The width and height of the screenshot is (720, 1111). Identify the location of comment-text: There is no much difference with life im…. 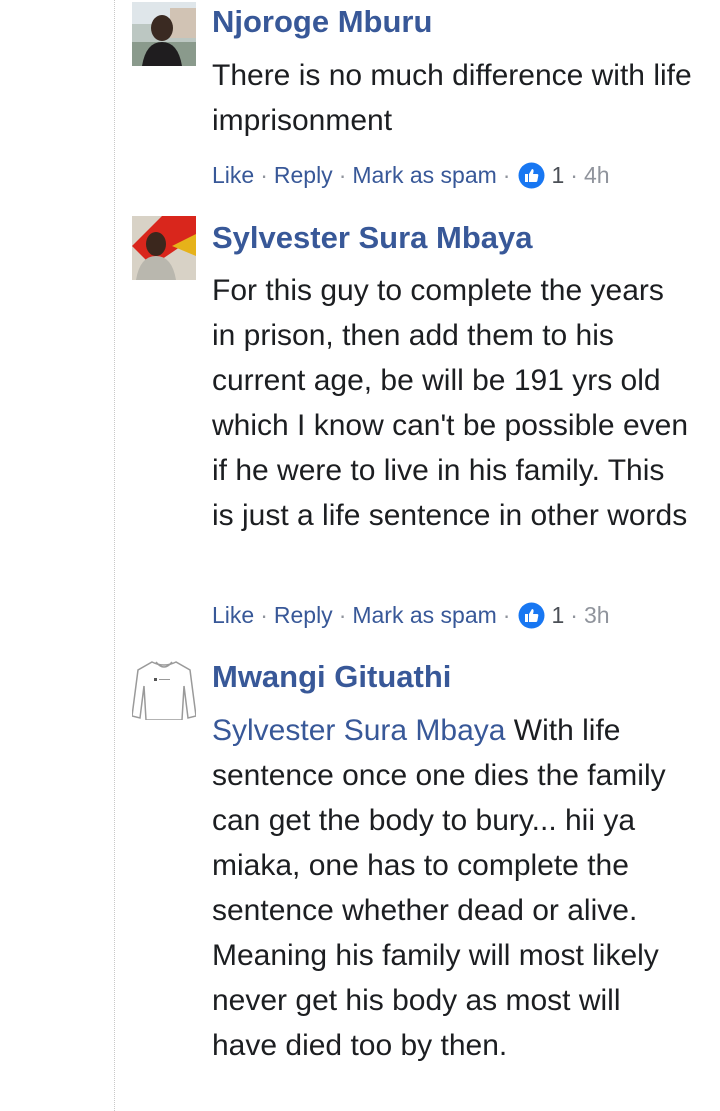
(452, 98).